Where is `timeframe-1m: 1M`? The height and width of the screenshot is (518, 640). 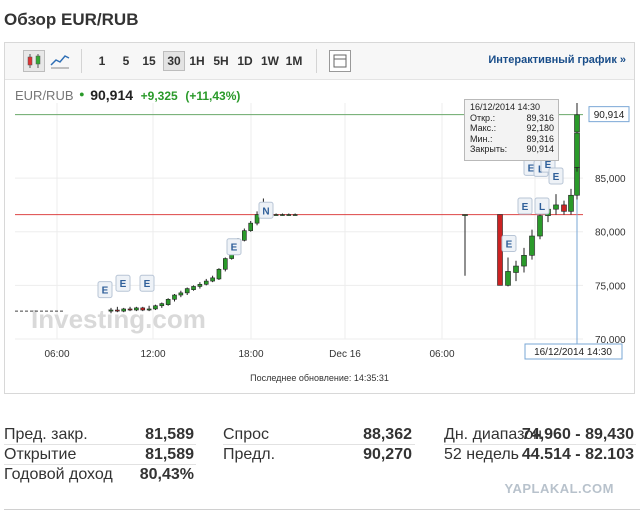
timeframe-1m: 1M is located at coordinates (294, 61).